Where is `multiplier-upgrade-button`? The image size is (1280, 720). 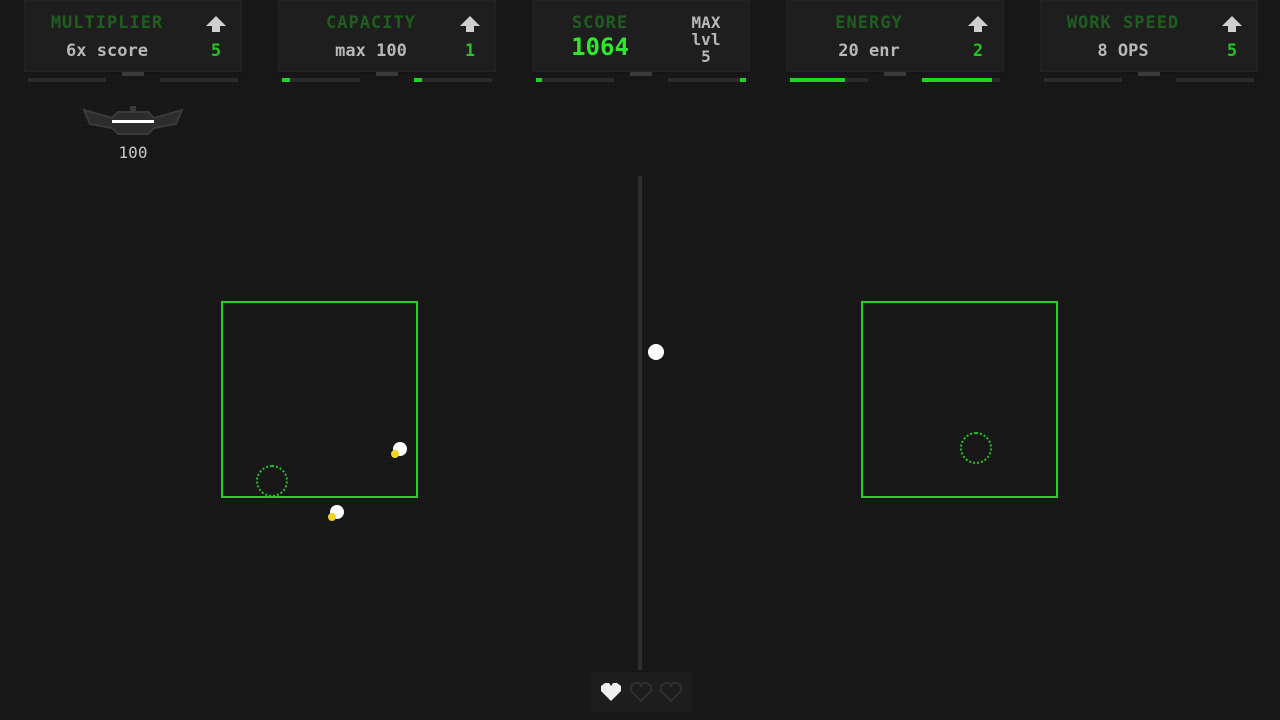
multiplier-upgrade-button is located at coordinates (216, 24).